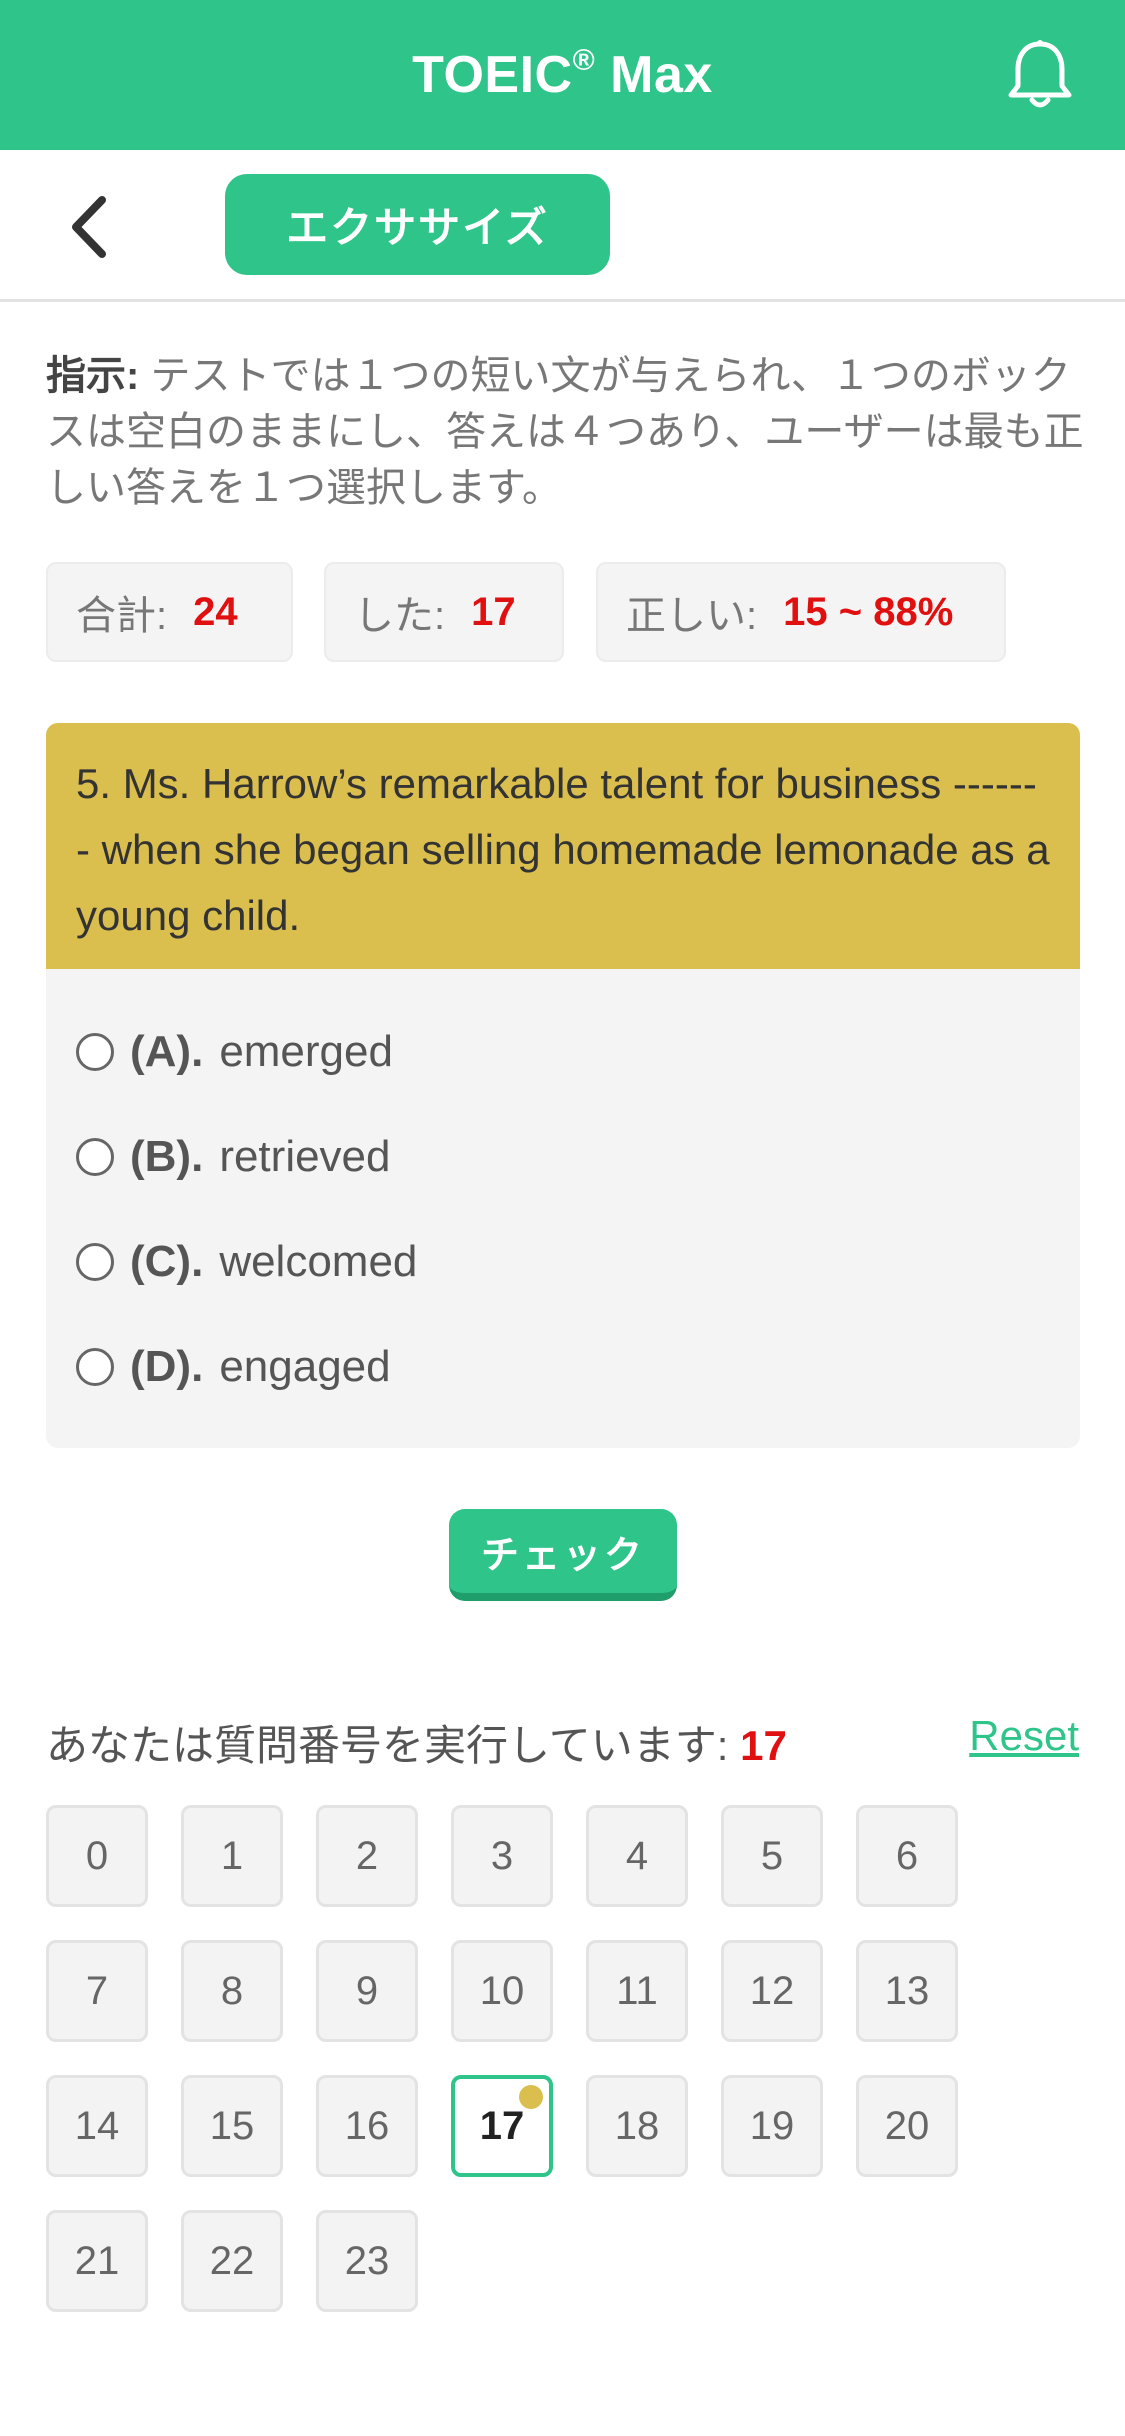 Image resolution: width=1125 pixels, height=2436 pixels. Describe the element at coordinates (772, 2126) in the screenshot. I see `question-number-button: 19` at that location.